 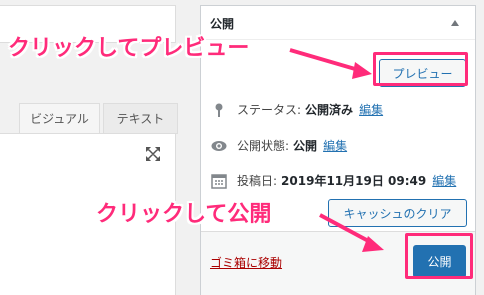 What do you see at coordinates (397, 213) in the screenshot?
I see `clear-cache-button: キャッシュのクリア` at bounding box center [397, 213].